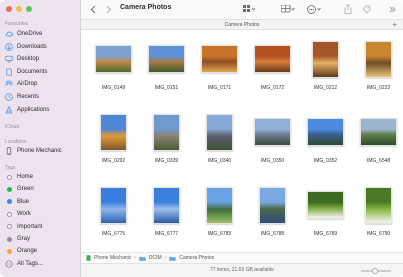 This screenshot has height=277, width=403. What do you see at coordinates (288, 9) in the screenshot?
I see `group-button` at bounding box center [288, 9].